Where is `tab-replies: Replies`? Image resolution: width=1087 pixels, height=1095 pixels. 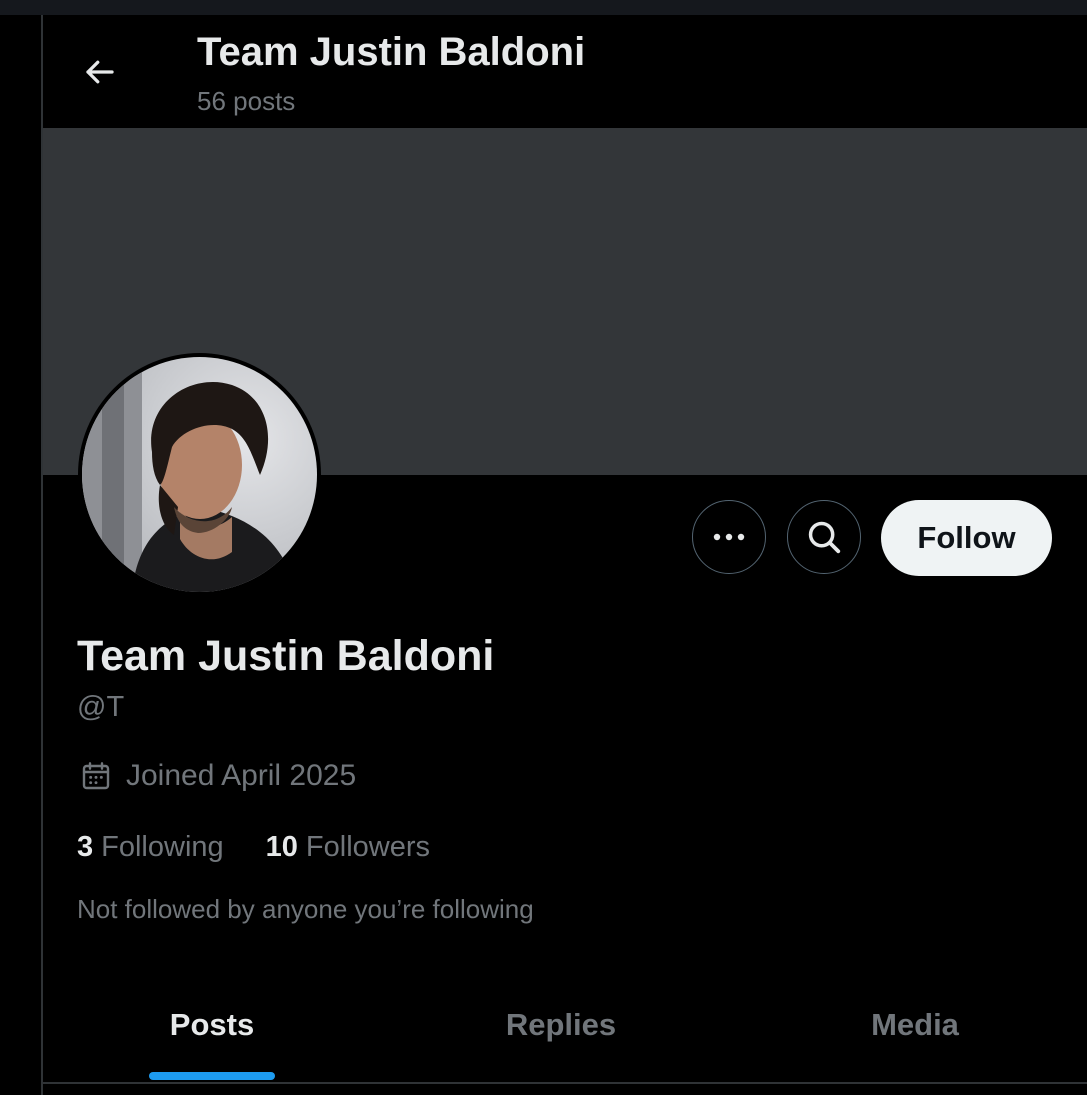 tab-replies: Replies is located at coordinates (561, 1036).